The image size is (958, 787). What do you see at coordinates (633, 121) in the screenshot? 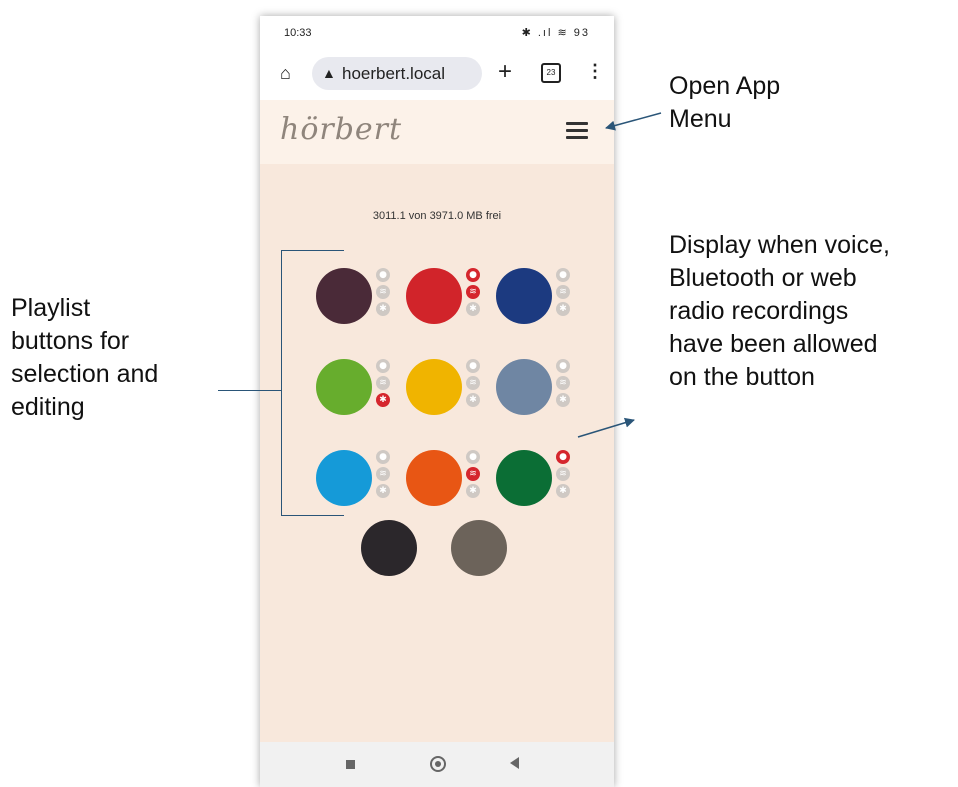
I see `menu-arrow` at bounding box center [633, 121].